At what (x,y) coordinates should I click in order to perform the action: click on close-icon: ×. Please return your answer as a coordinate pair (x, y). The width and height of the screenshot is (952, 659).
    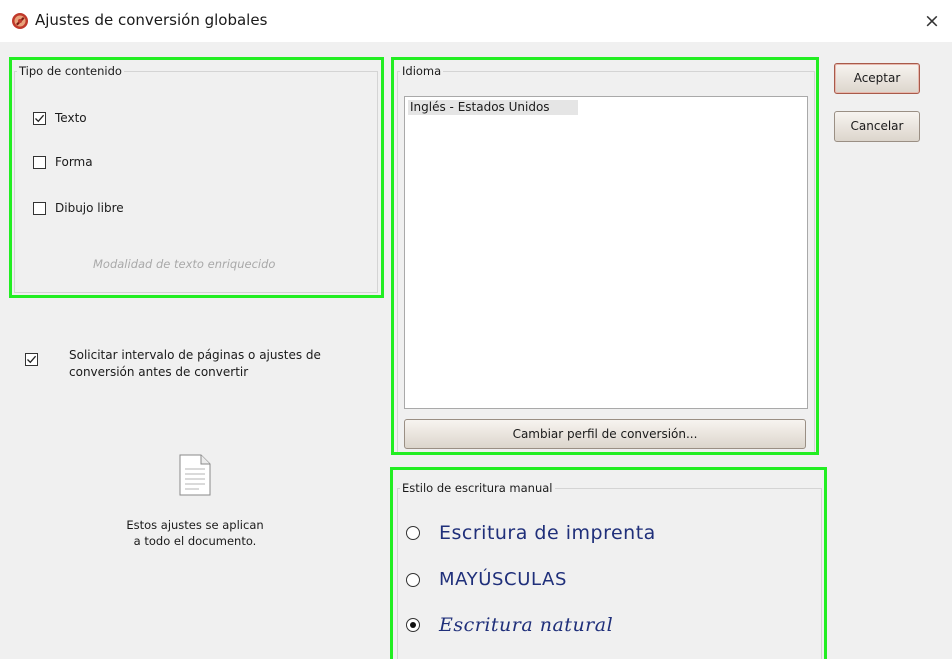
    Looking at the image, I should click on (932, 21).